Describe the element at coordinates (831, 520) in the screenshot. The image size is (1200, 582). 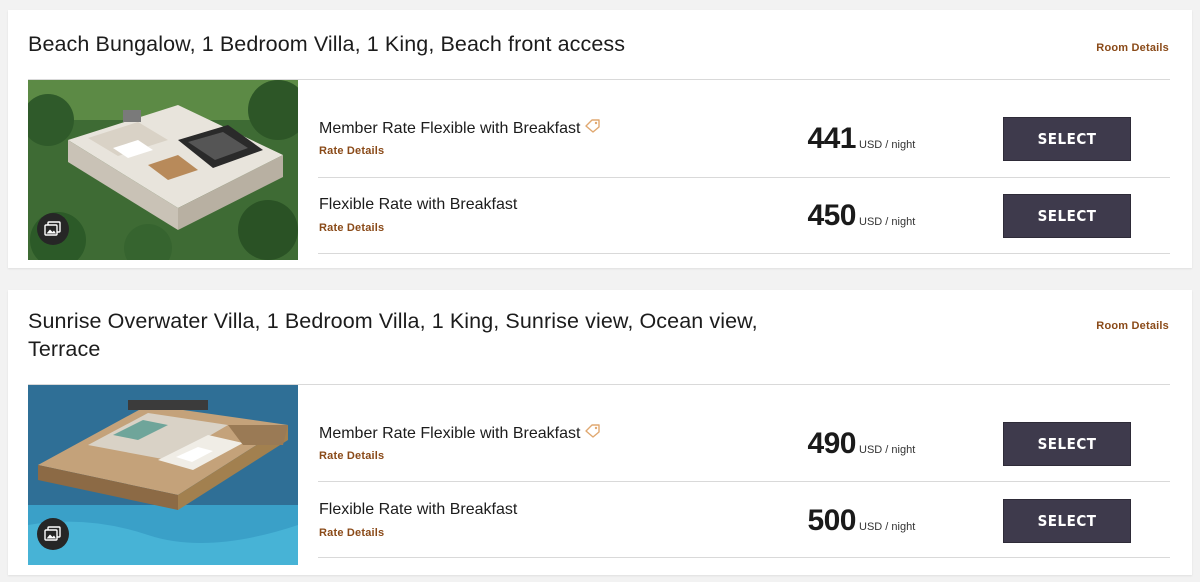
I see `price-amount: 500` at that location.